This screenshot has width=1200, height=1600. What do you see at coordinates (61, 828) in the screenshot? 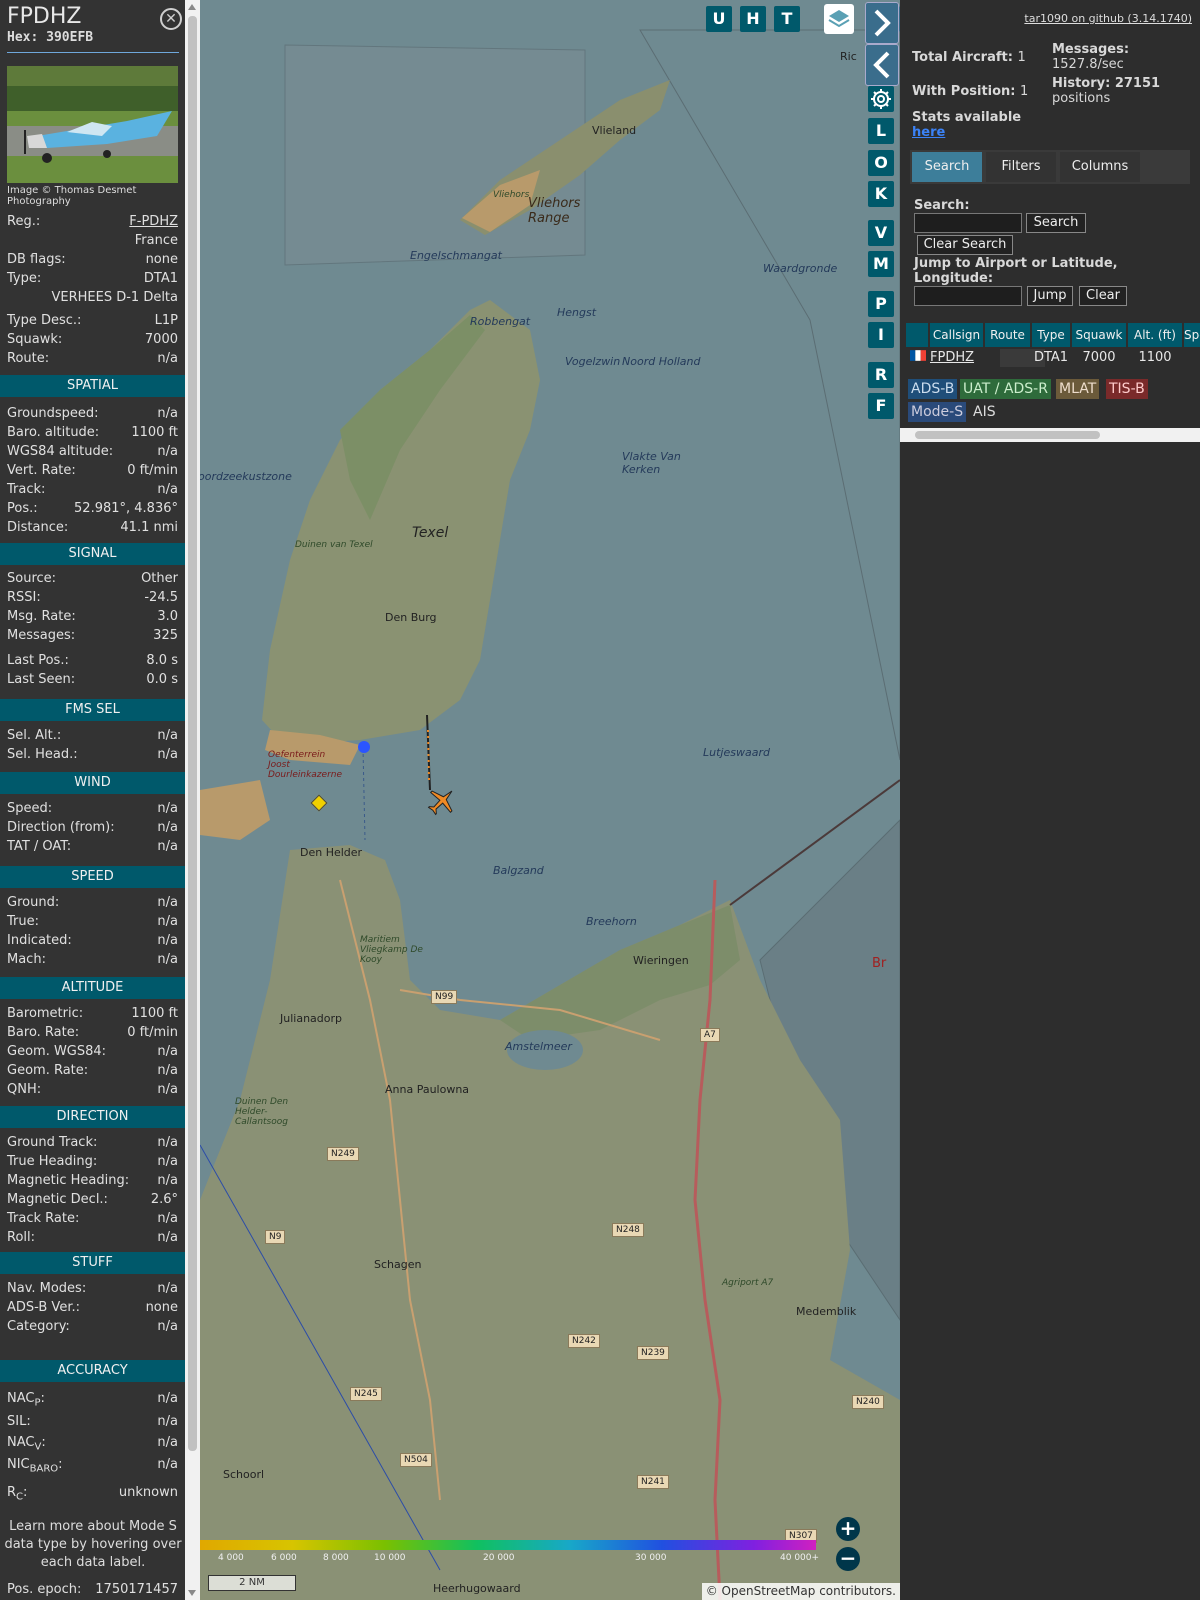
I see `row-label: Direction (from):` at bounding box center [61, 828].